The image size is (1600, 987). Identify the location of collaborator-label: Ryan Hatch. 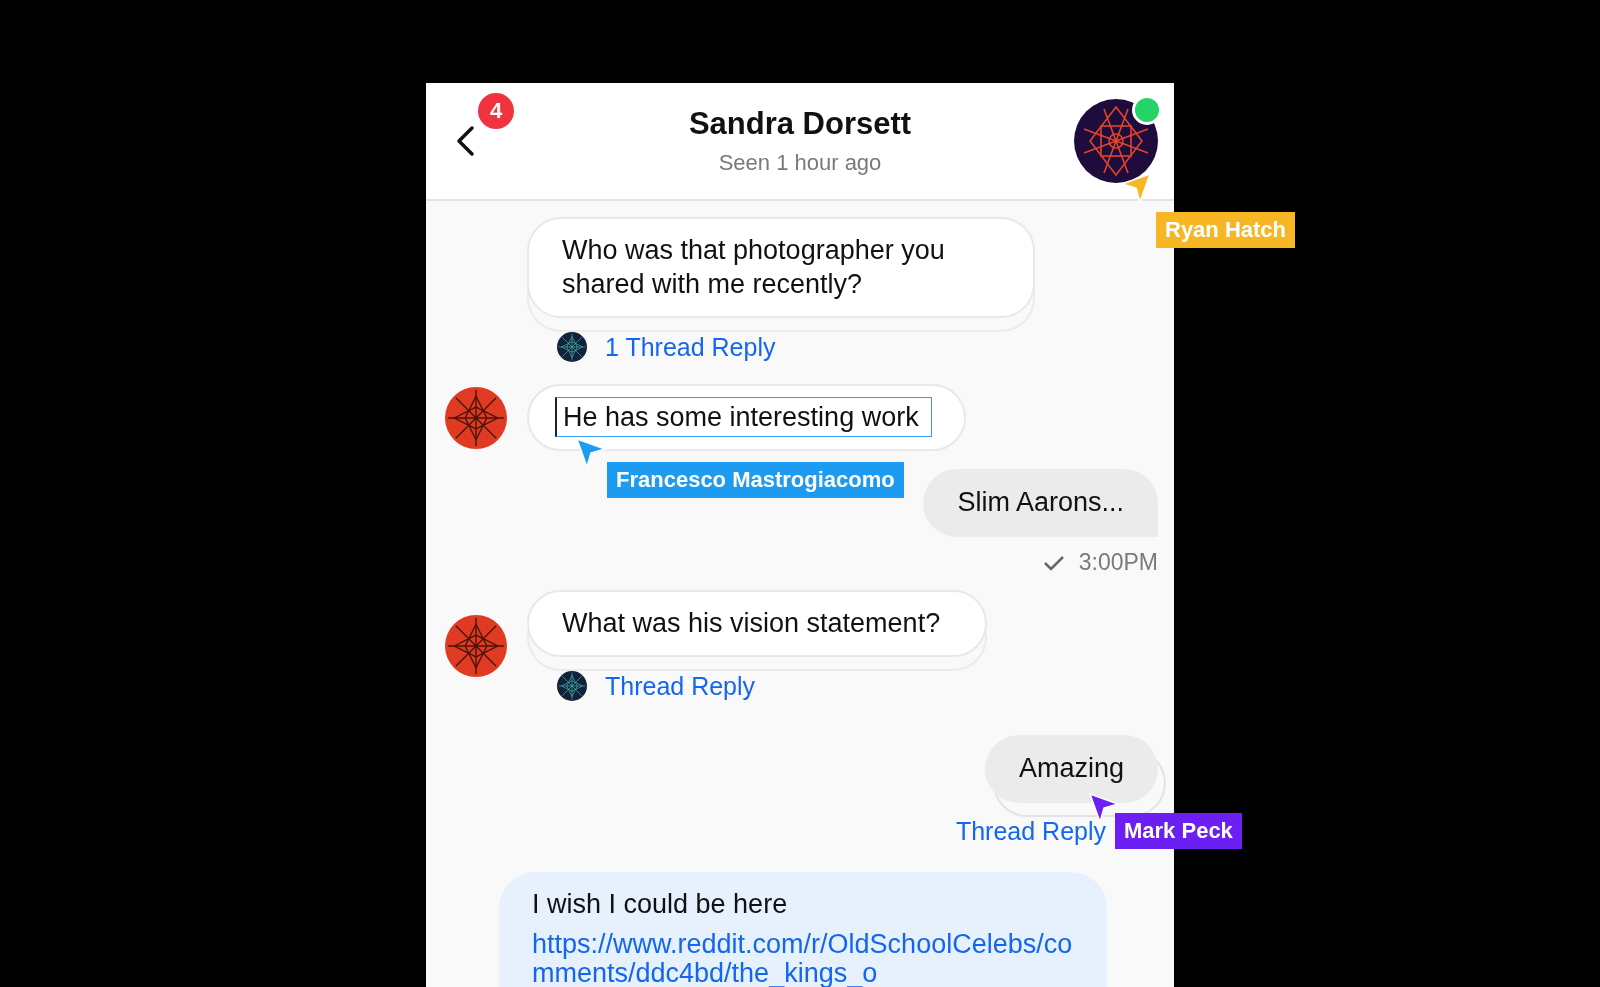
(1226, 230).